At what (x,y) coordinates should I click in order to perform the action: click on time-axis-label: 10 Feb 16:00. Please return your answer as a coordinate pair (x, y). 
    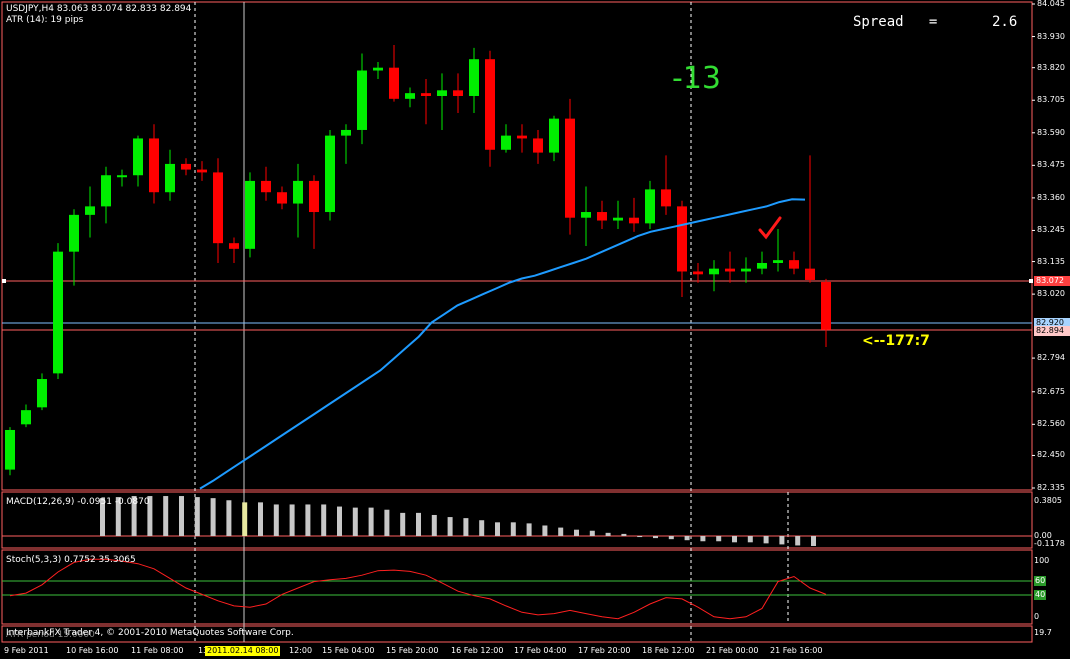
    Looking at the image, I should click on (92, 650).